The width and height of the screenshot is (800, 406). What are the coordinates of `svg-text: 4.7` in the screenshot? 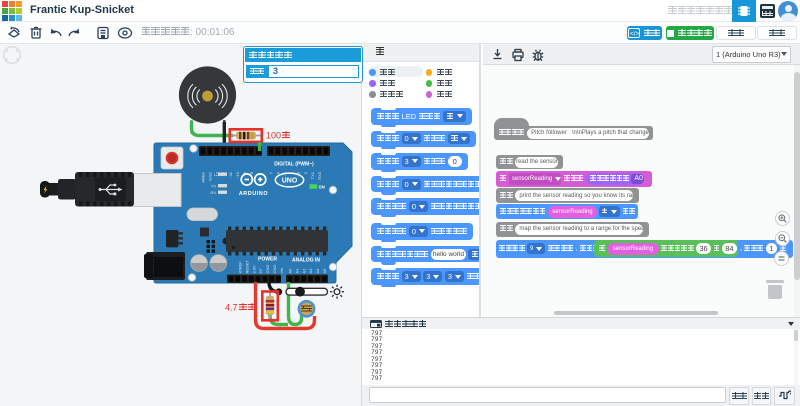 It's located at (231, 308).